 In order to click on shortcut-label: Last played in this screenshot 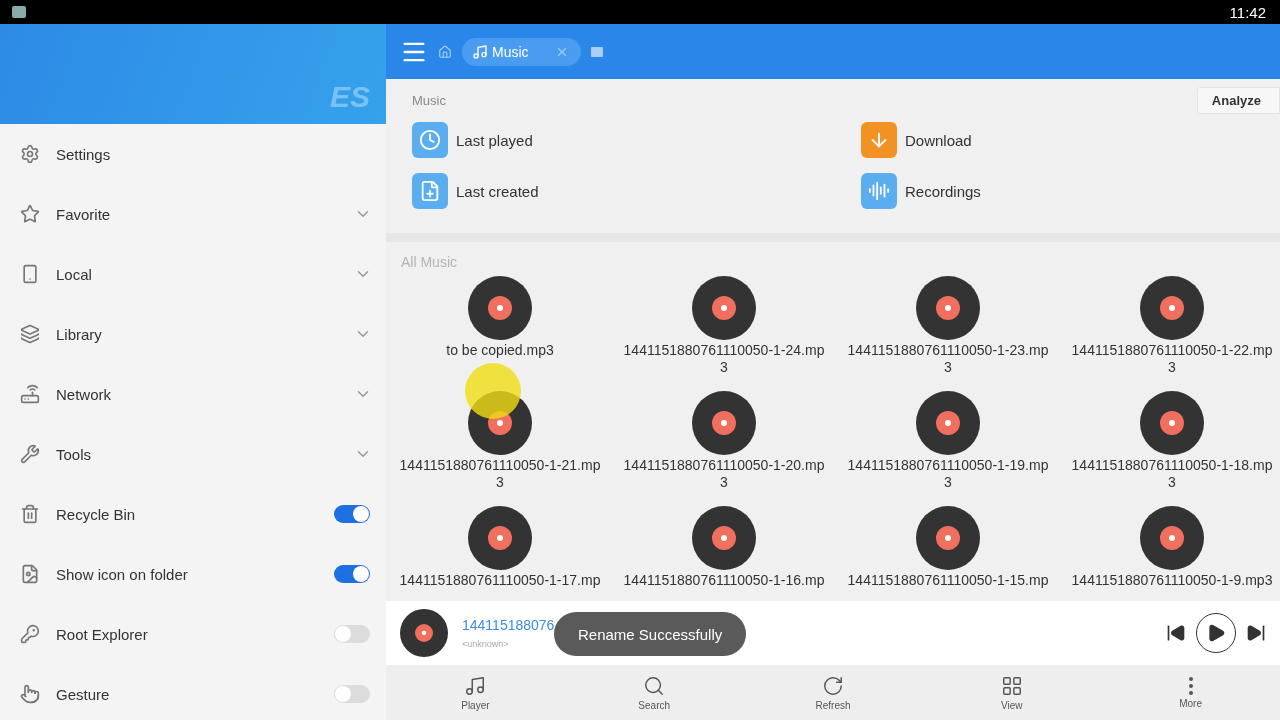, I will do `click(494, 140)`.